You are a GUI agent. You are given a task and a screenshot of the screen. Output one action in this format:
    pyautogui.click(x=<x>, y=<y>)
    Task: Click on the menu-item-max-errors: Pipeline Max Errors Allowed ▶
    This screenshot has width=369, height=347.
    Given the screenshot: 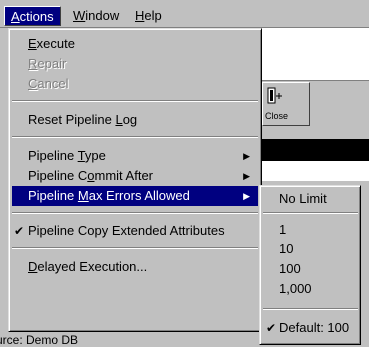 What is the action you would take?
    pyautogui.click(x=135, y=196)
    